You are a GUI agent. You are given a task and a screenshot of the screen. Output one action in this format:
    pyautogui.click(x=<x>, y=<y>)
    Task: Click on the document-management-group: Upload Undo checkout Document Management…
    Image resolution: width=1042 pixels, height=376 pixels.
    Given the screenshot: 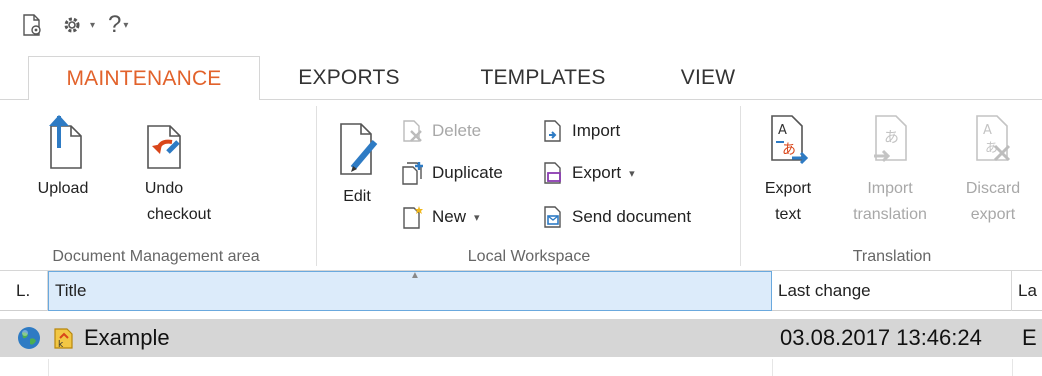 What is the action you would take?
    pyautogui.click(x=156, y=185)
    